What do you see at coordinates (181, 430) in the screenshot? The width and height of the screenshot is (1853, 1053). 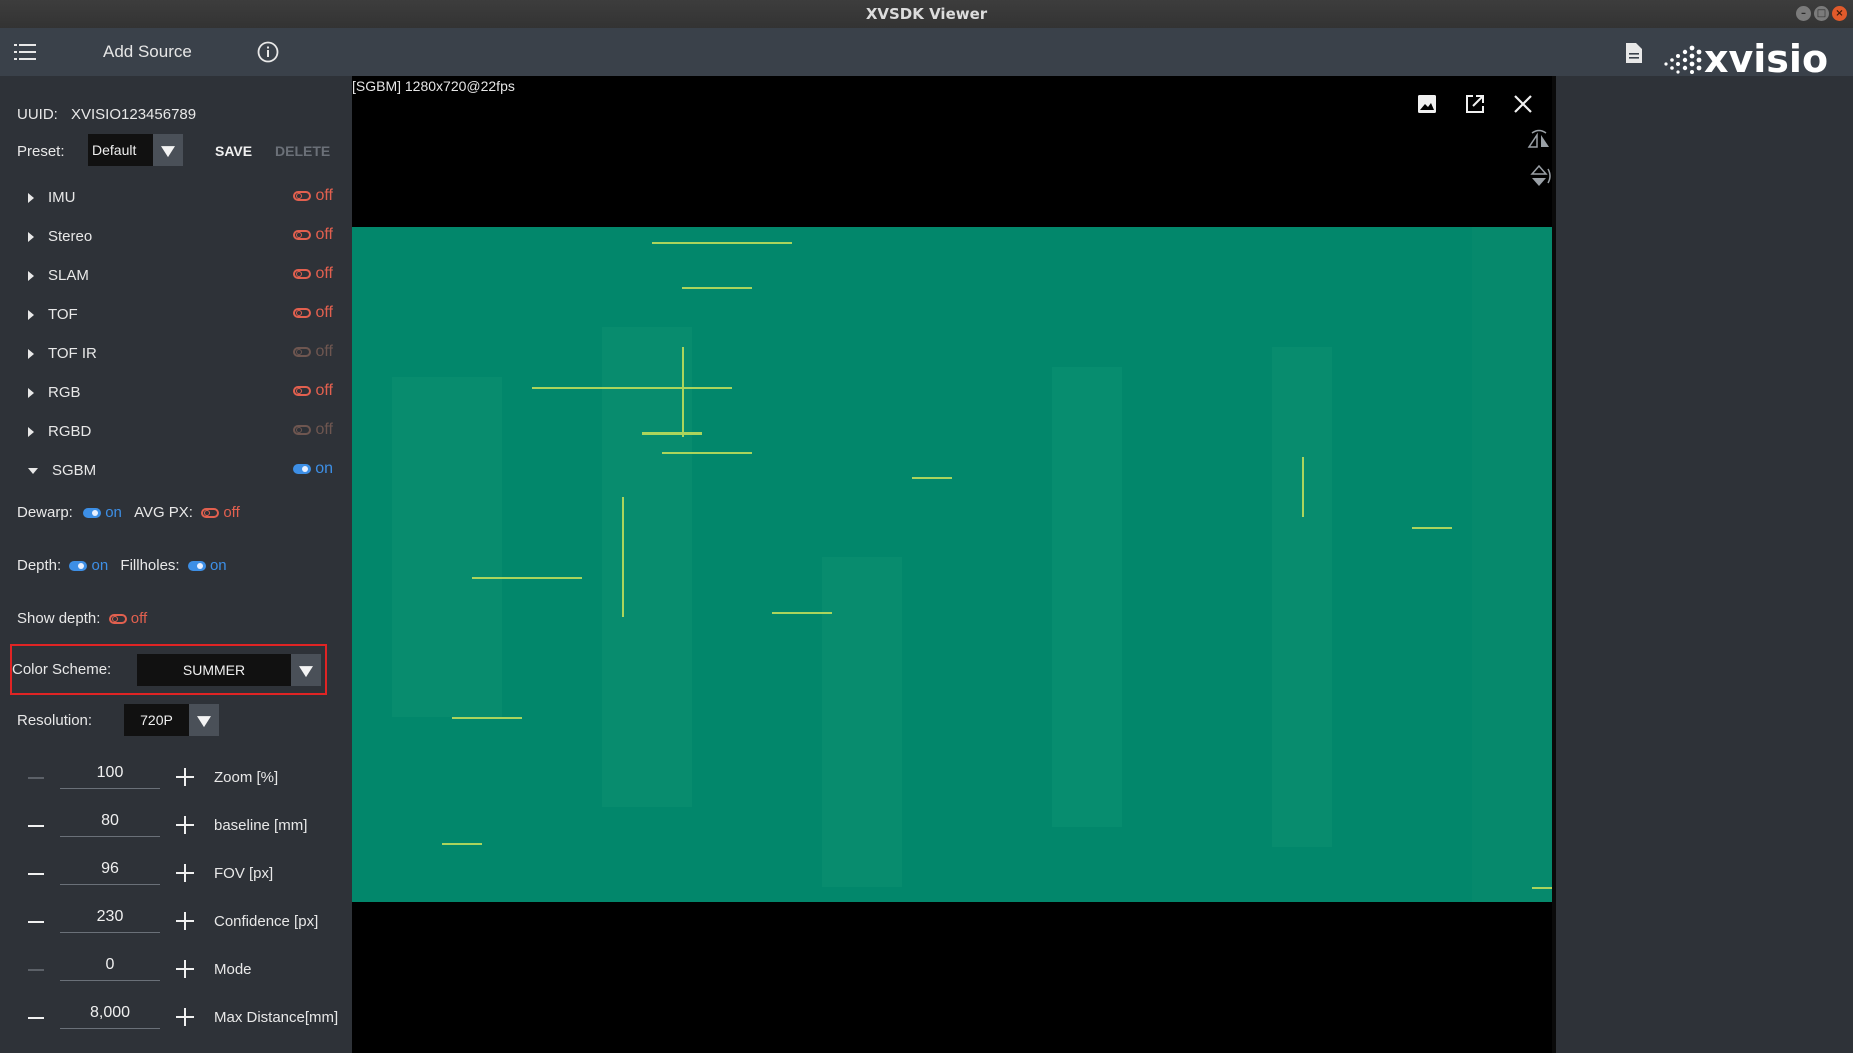 I see `module-row-rgbd: RGBD off` at bounding box center [181, 430].